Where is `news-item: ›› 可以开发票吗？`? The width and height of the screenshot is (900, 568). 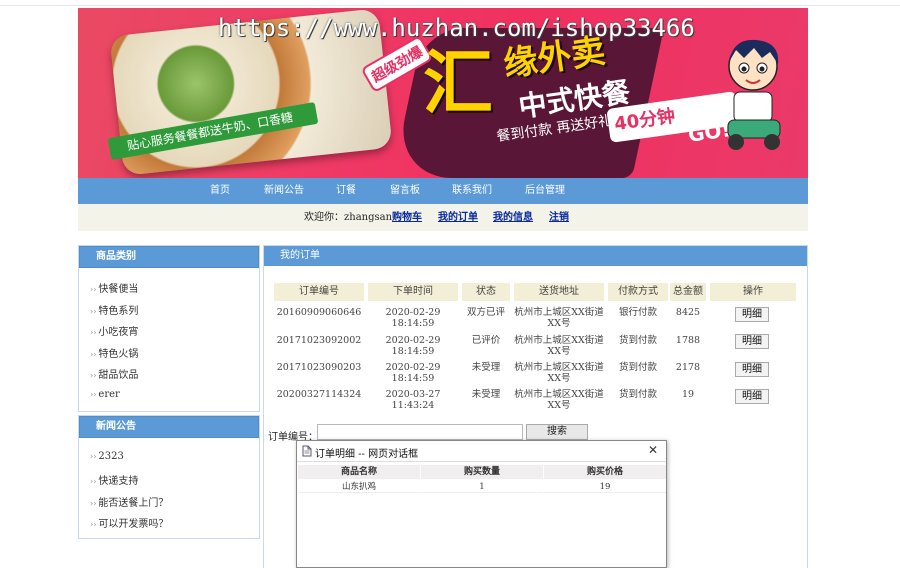
news-item: ›› 可以开发票吗？ is located at coordinates (129, 522).